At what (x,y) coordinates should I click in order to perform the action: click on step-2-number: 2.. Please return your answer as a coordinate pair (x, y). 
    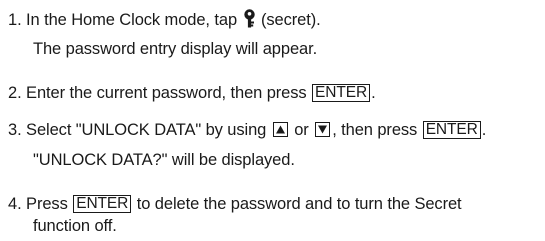
    Looking at the image, I should click on (15, 93).